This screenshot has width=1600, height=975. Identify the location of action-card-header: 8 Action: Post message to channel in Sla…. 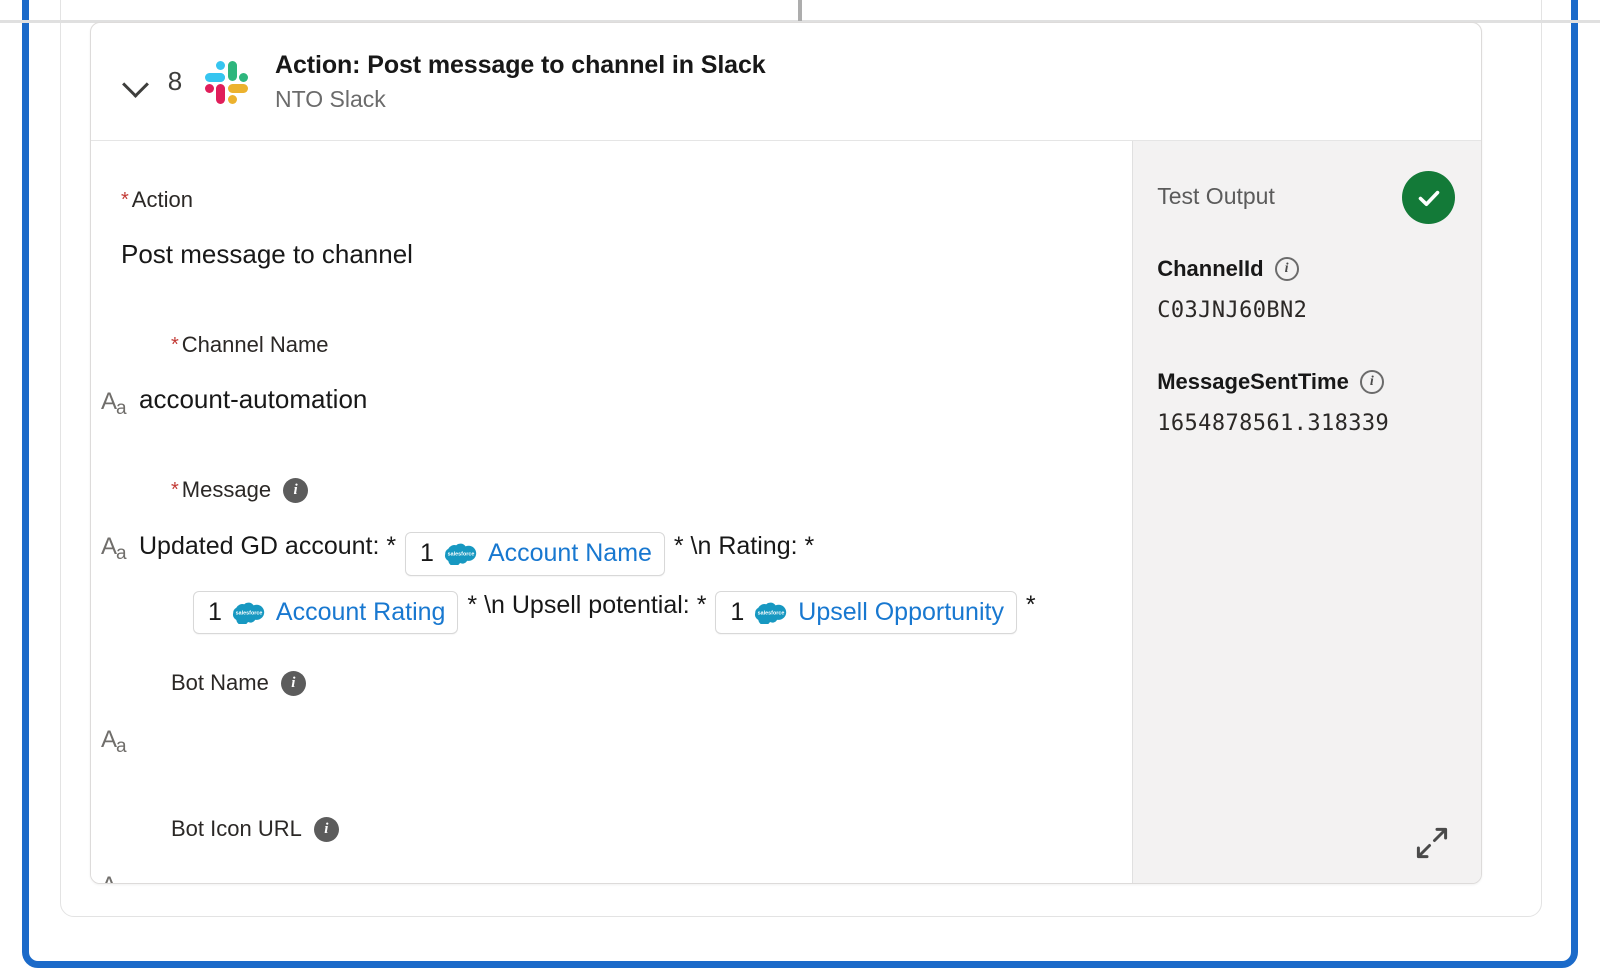
(786, 82).